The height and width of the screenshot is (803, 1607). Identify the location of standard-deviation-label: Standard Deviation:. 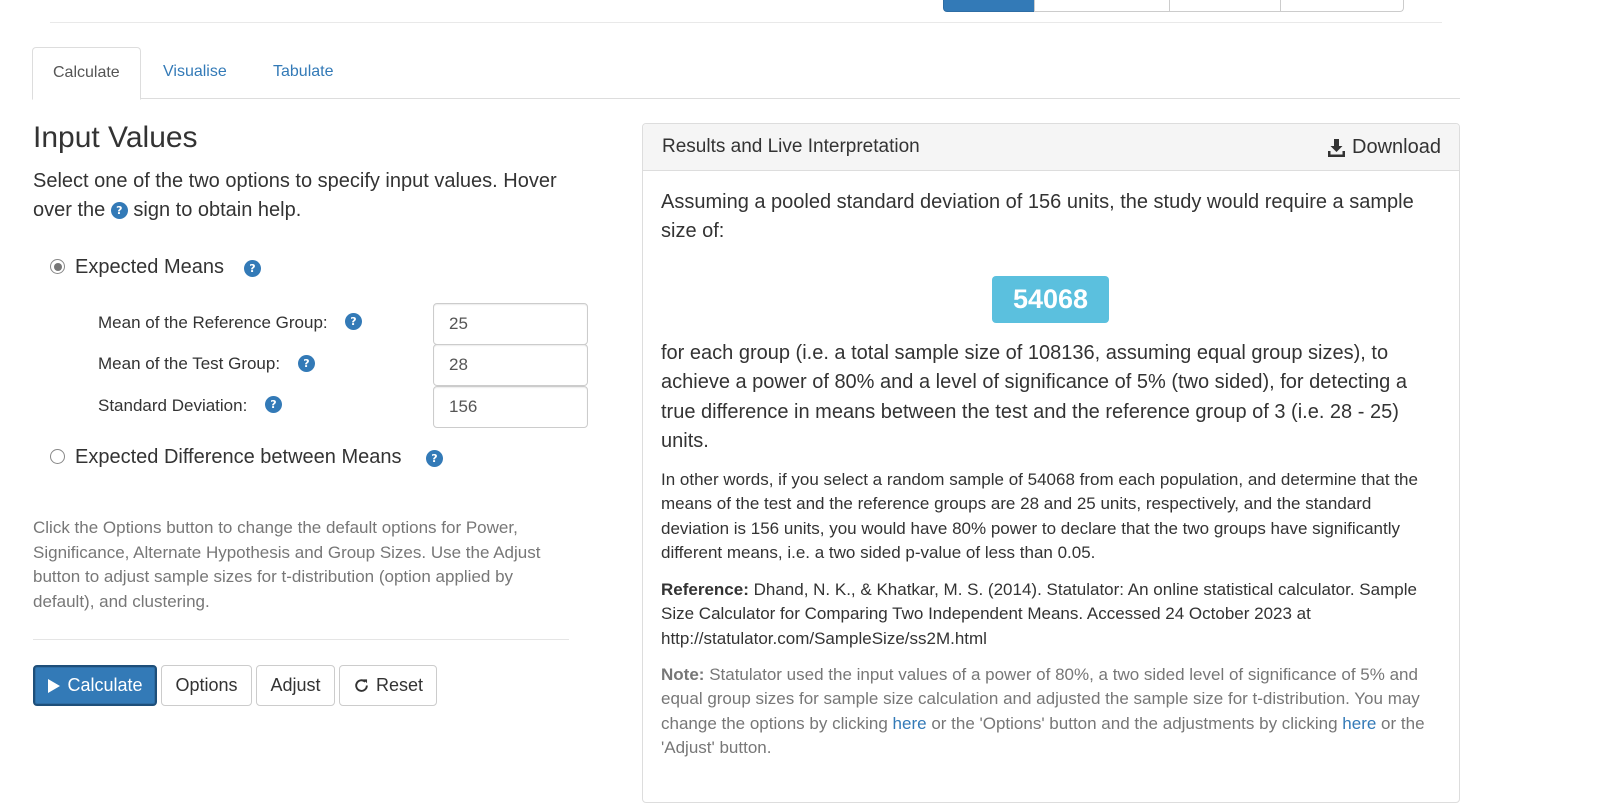
(173, 405).